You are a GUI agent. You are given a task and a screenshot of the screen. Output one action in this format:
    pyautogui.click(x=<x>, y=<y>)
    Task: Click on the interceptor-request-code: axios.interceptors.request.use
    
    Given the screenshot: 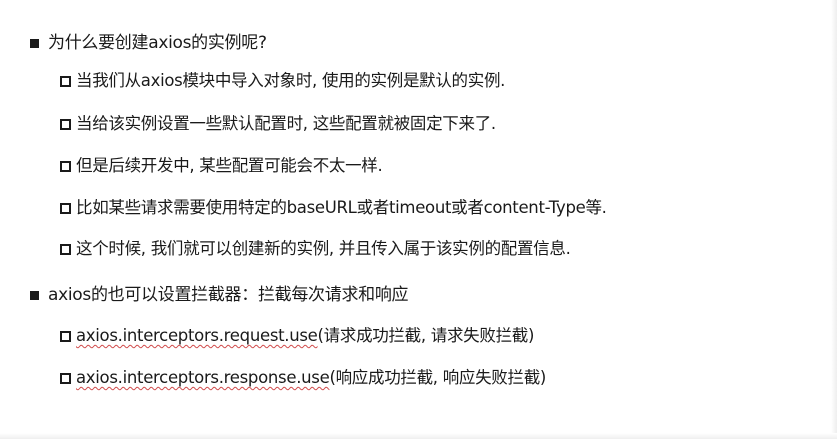 What is the action you would take?
    pyautogui.click(x=197, y=335)
    